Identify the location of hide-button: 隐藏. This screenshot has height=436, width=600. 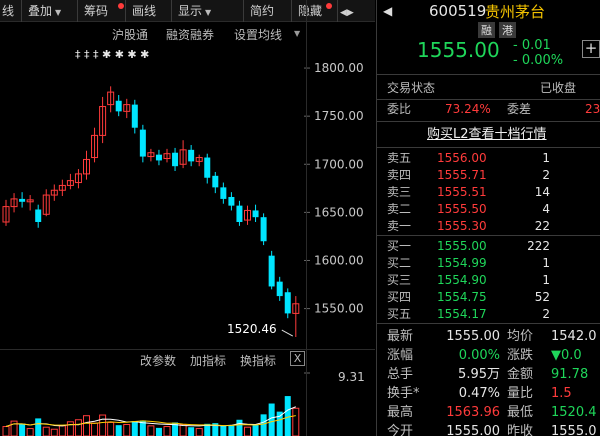
(315, 11).